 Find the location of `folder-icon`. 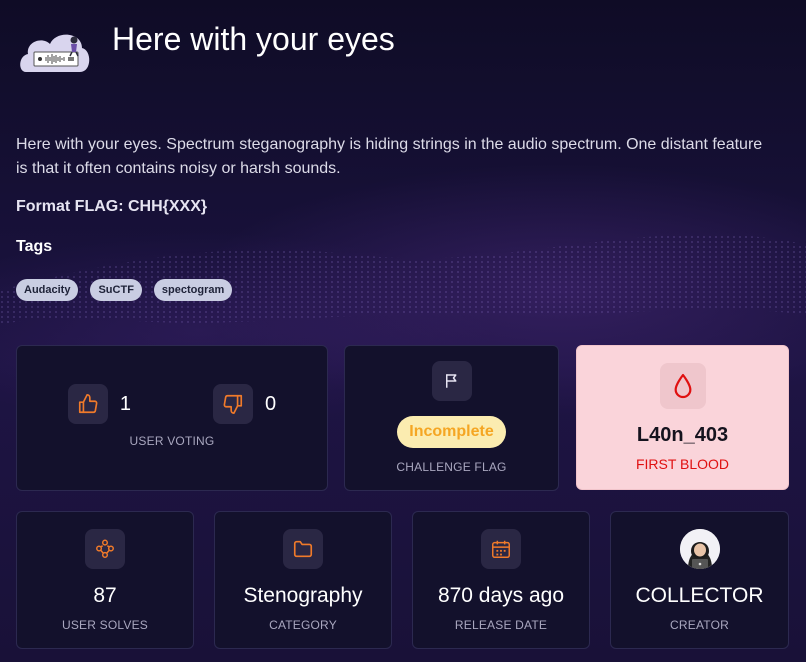

folder-icon is located at coordinates (303, 549).